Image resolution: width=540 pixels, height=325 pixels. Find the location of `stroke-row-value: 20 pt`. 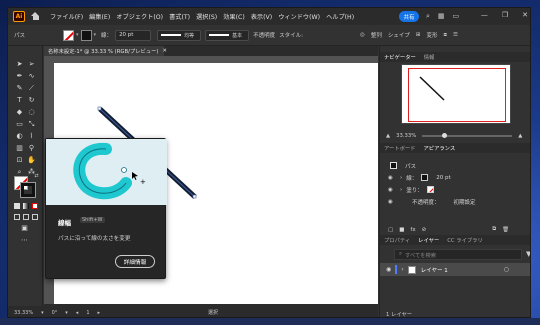

stroke-row-value: 20 pt is located at coordinates (443, 178).